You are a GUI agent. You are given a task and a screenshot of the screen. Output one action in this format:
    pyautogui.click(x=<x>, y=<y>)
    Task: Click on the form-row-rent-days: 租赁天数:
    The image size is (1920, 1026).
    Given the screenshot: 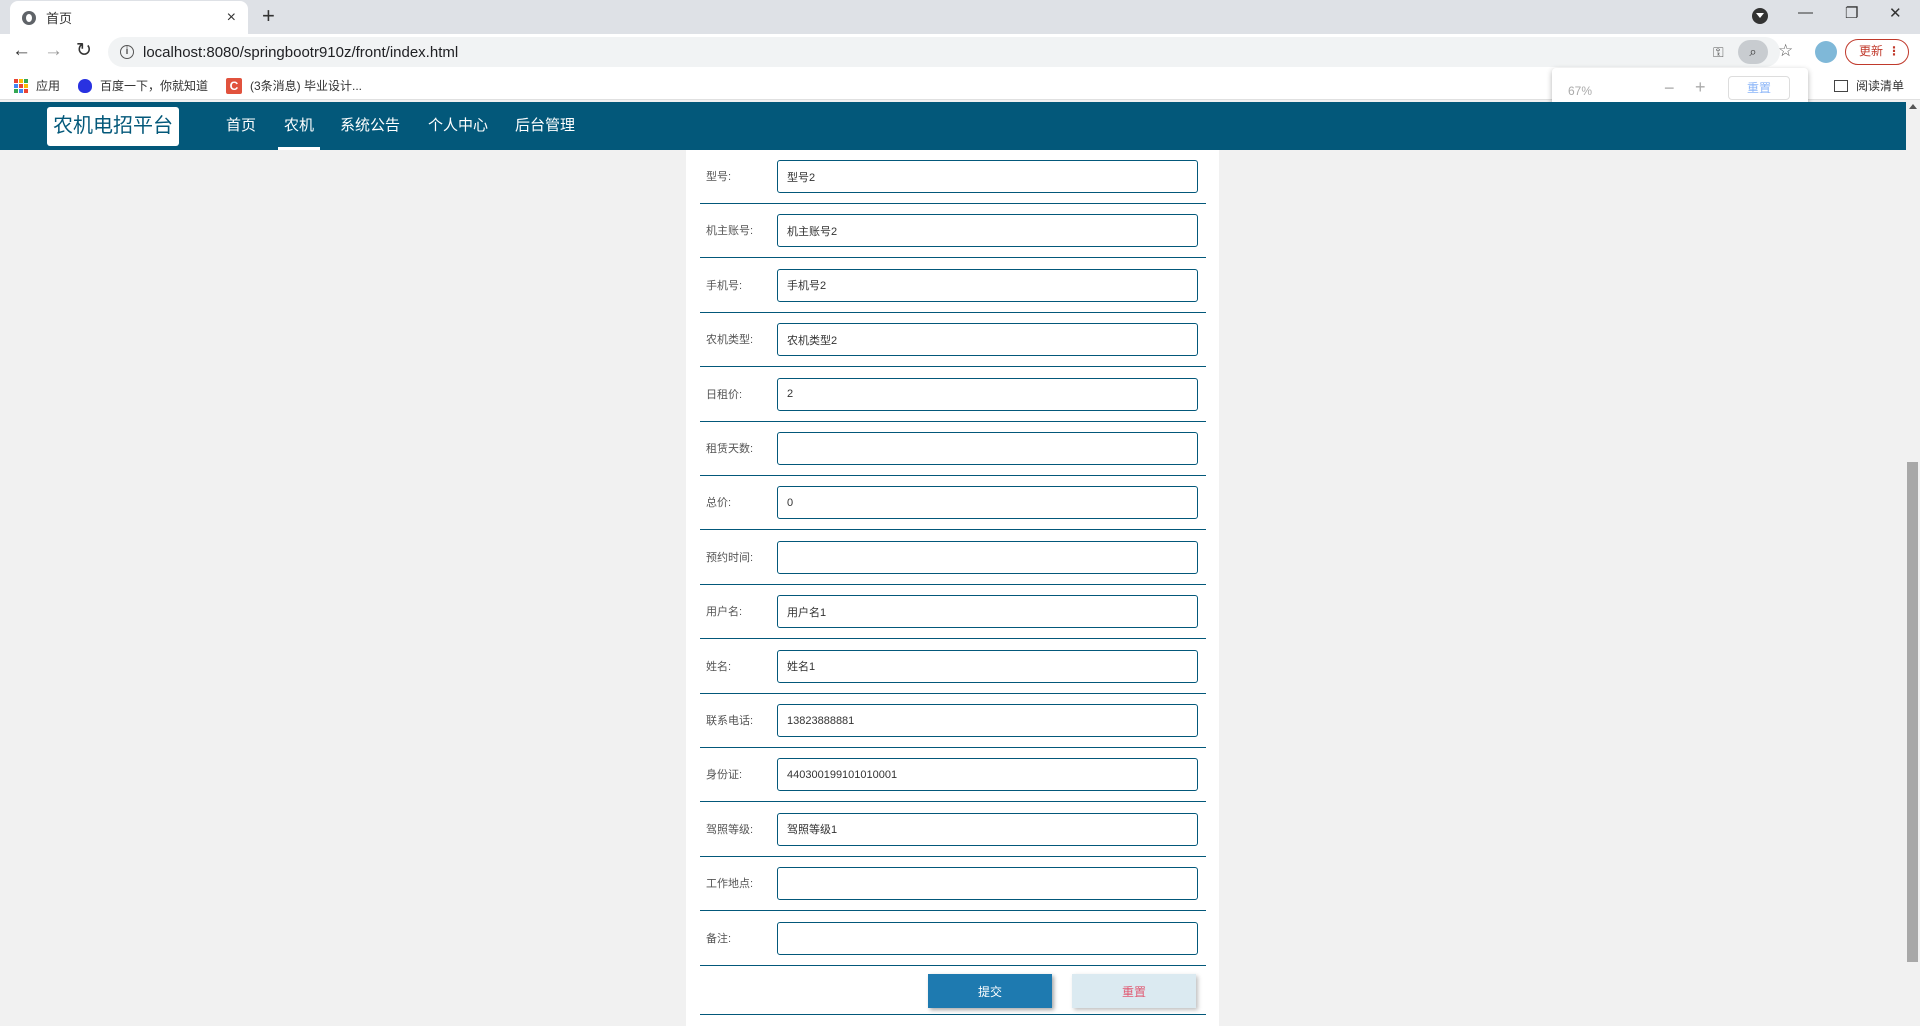 What is the action you would take?
    pyautogui.click(x=953, y=449)
    